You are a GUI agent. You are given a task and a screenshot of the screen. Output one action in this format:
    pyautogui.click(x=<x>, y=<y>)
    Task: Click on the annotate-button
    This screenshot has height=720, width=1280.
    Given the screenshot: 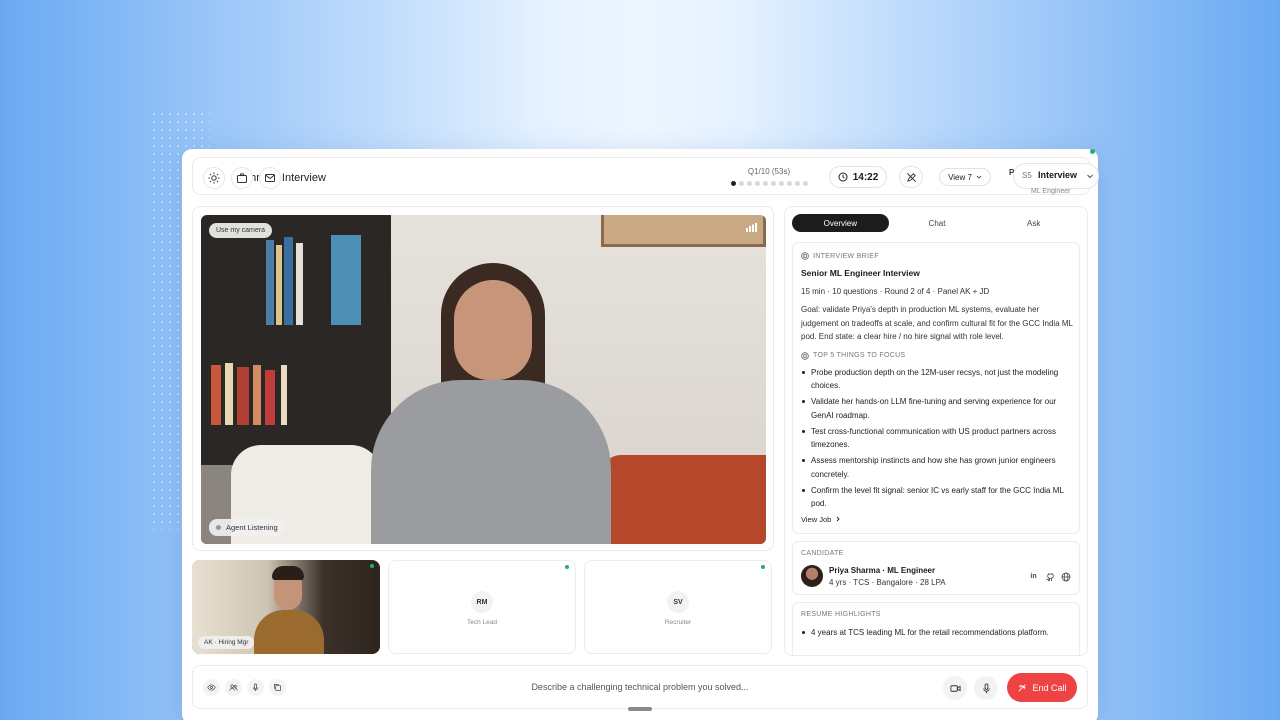 What is the action you would take?
    pyautogui.click(x=911, y=177)
    